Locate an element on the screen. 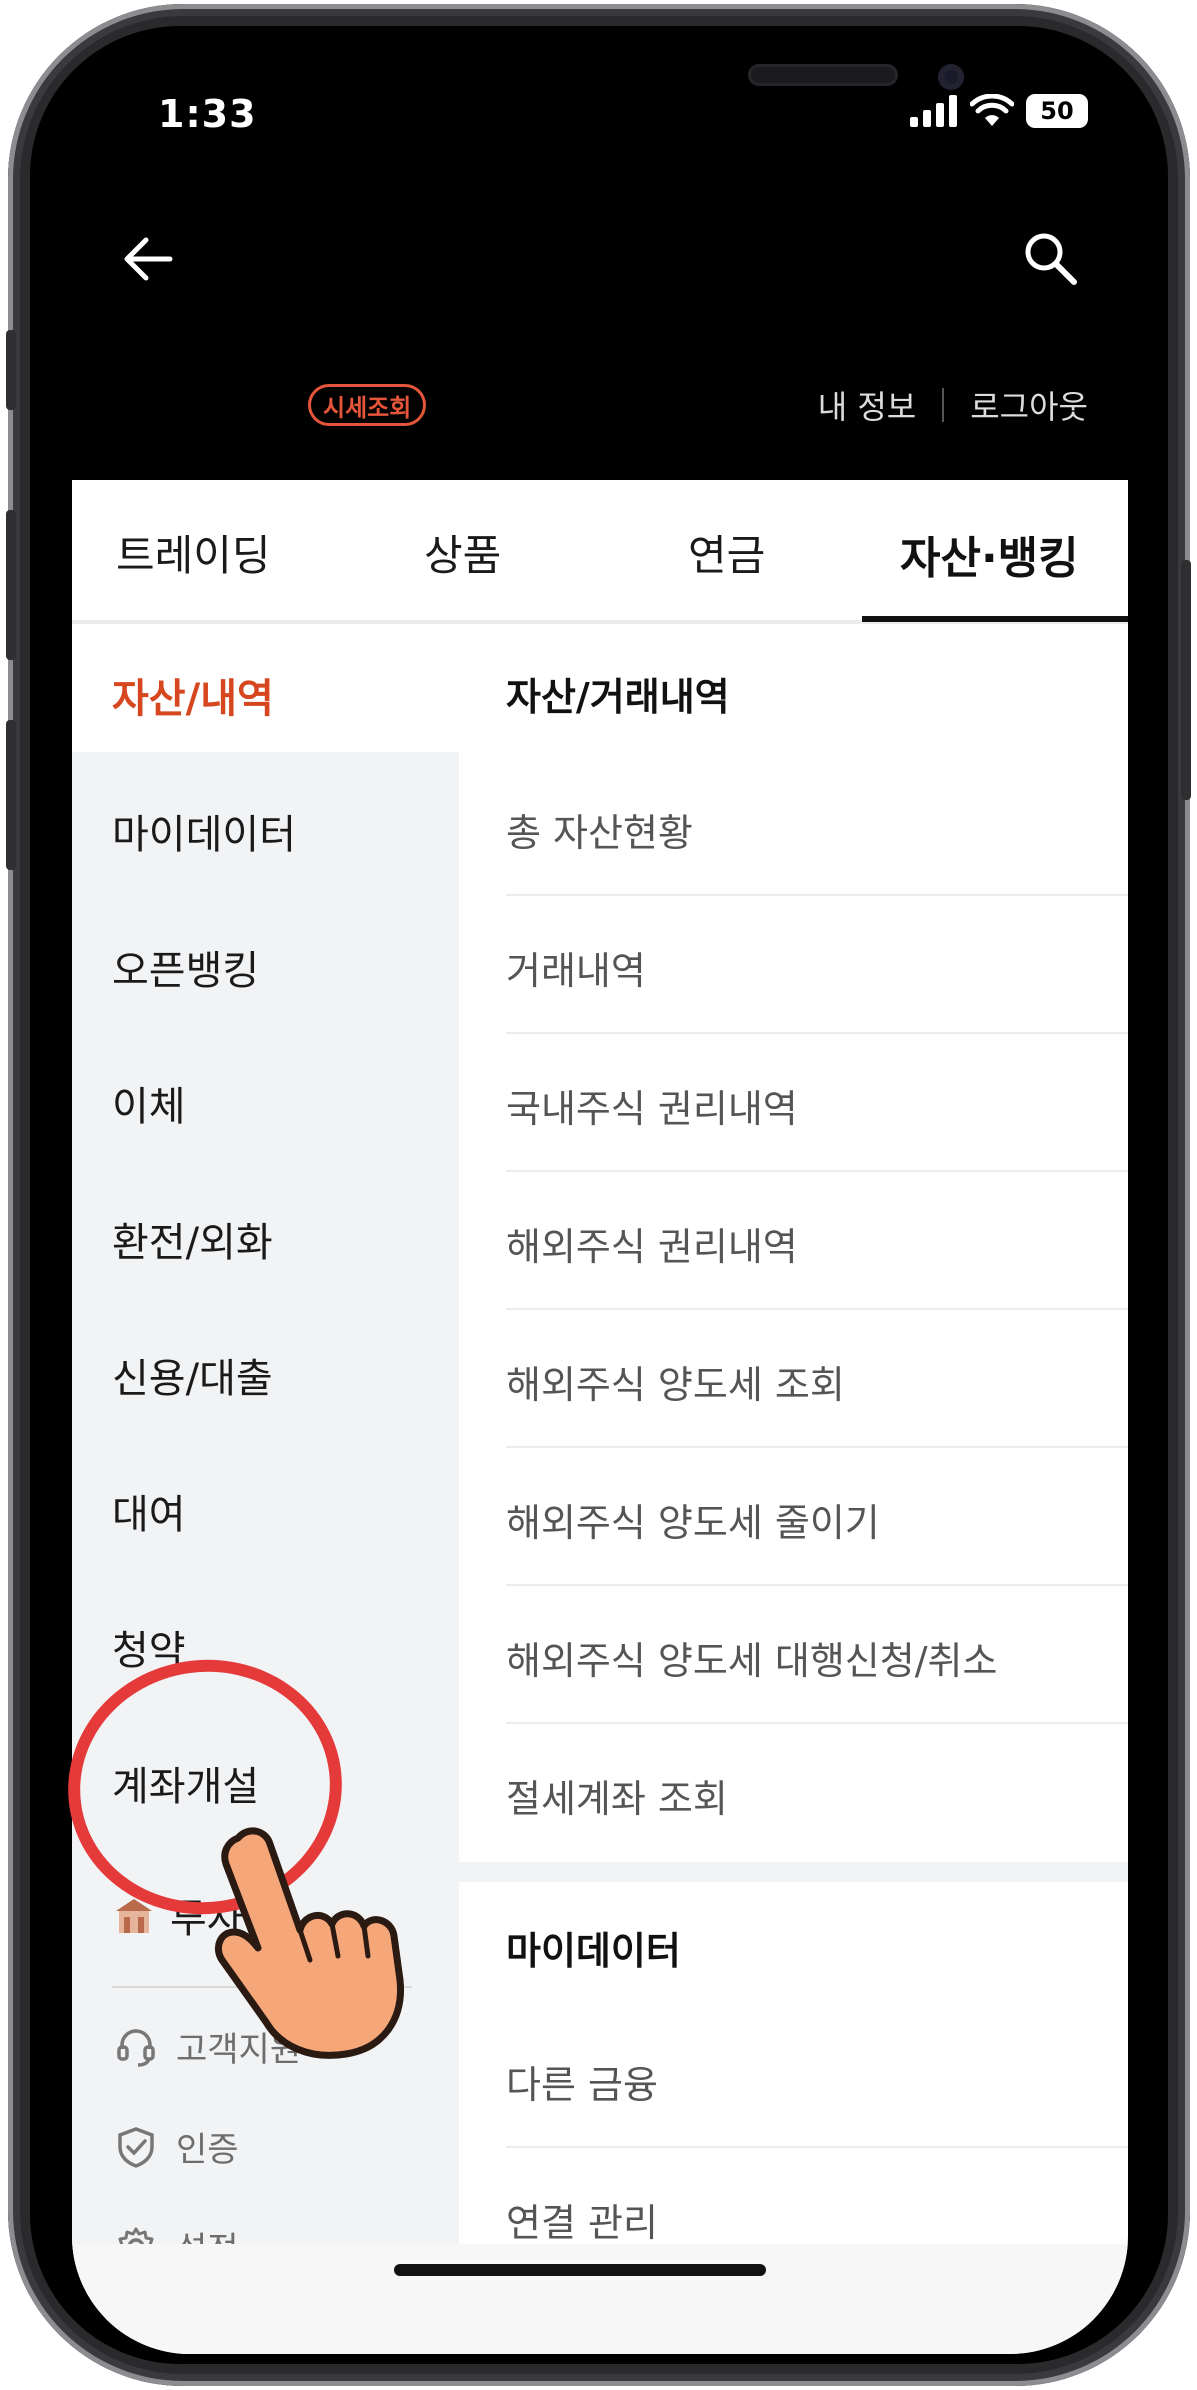 This screenshot has width=1197, height=2390. menu-item: 다른 금융 is located at coordinates (817, 2079).